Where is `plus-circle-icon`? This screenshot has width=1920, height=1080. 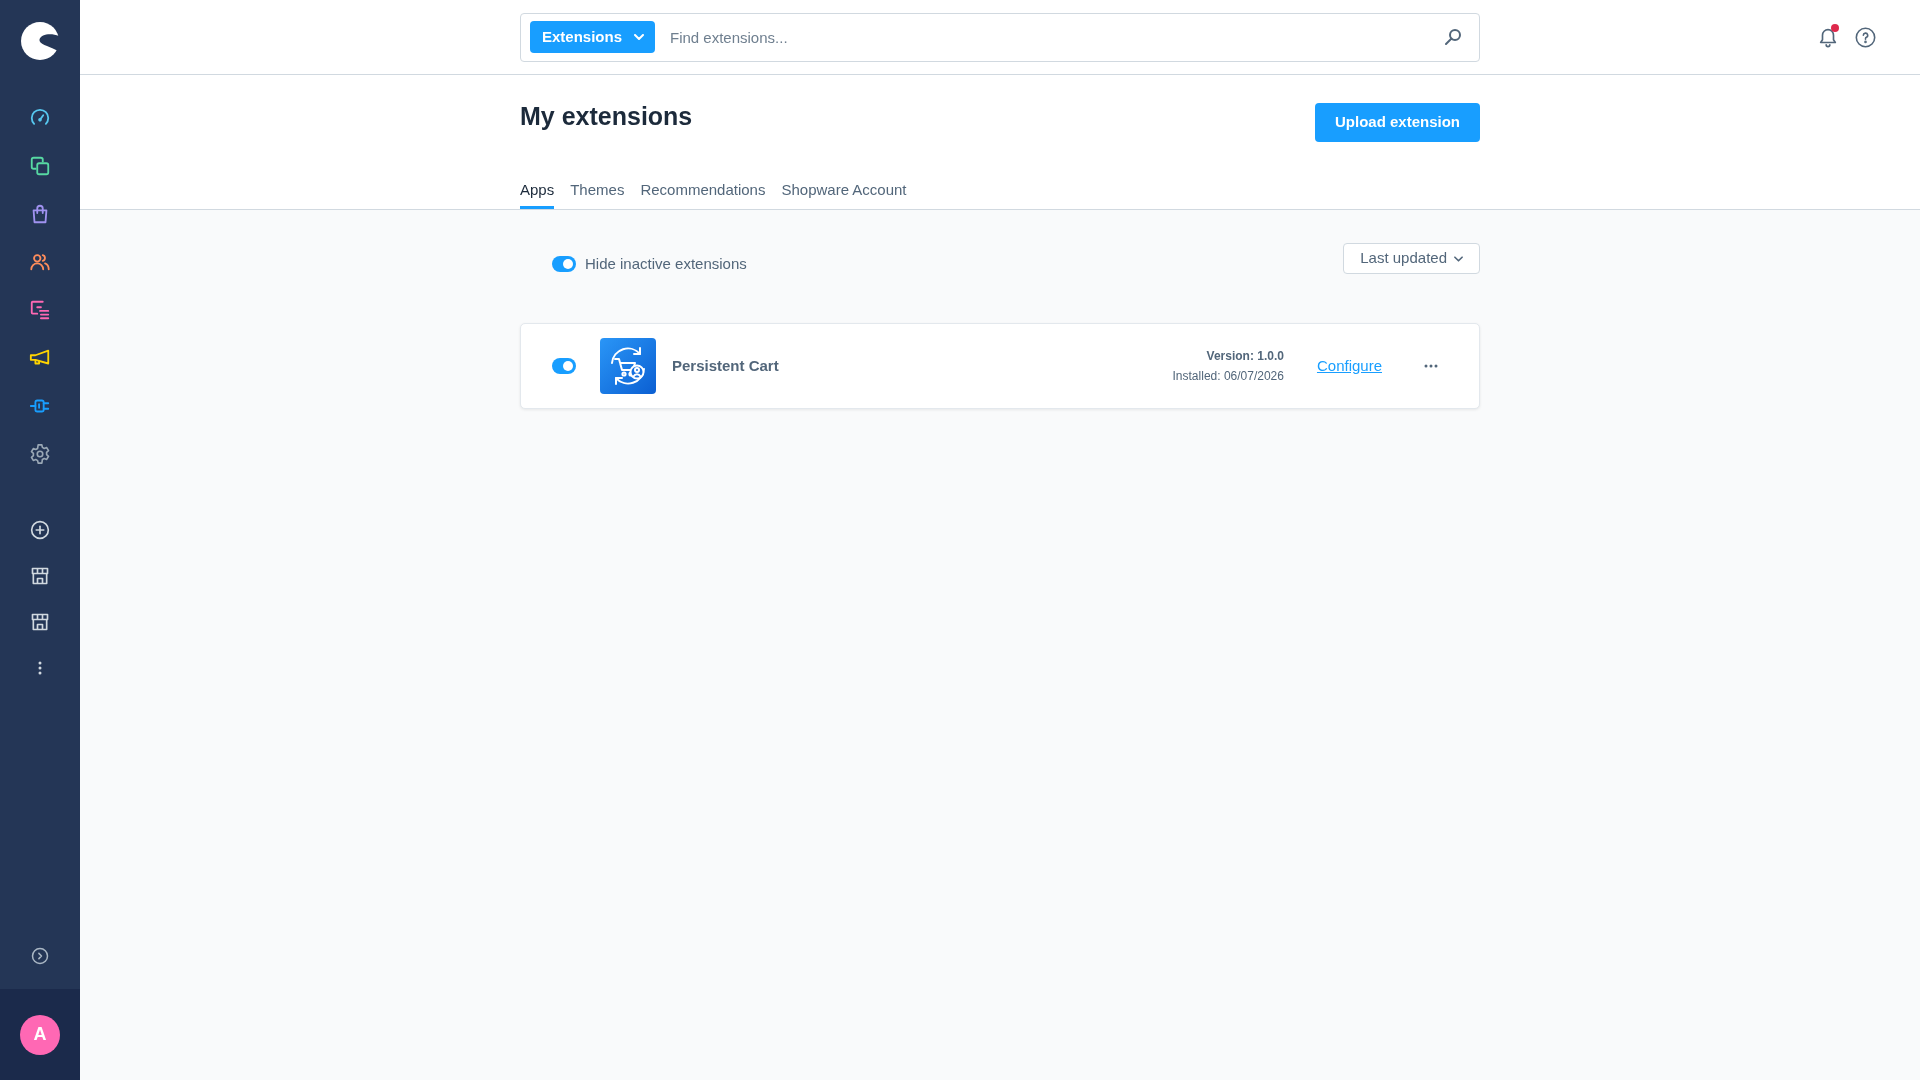 plus-circle-icon is located at coordinates (40, 530).